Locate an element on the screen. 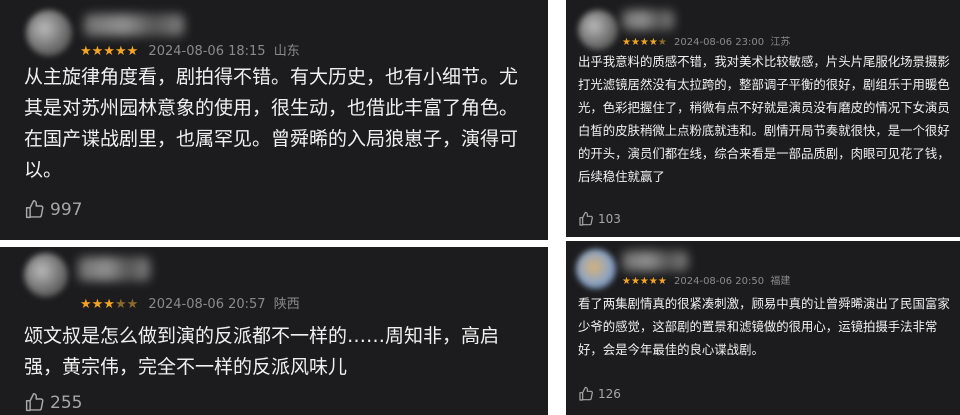 This screenshot has width=960, height=415. review-meta: ★★★★★ 2024-08-06 20:57 陕西 is located at coordinates (190, 302).